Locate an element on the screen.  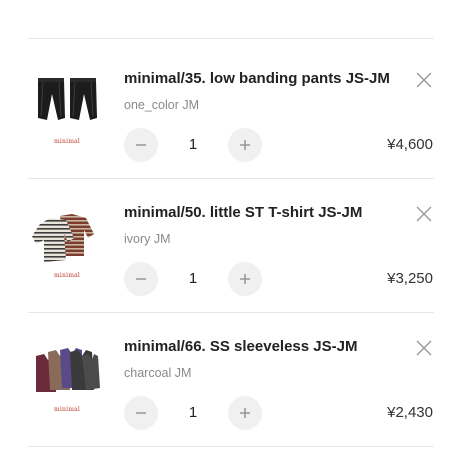
product-title: minimal/35. low banding pants JS-JM is located at coordinates (257, 78).